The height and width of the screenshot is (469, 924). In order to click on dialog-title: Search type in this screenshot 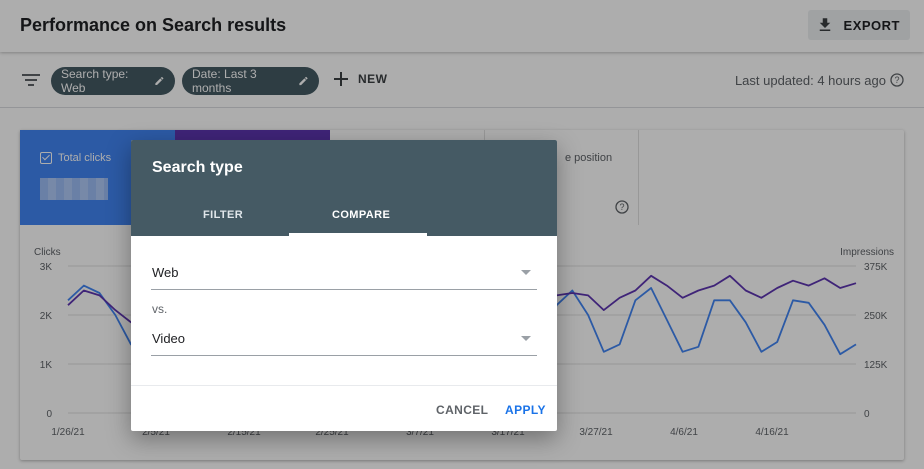, I will do `click(197, 167)`.